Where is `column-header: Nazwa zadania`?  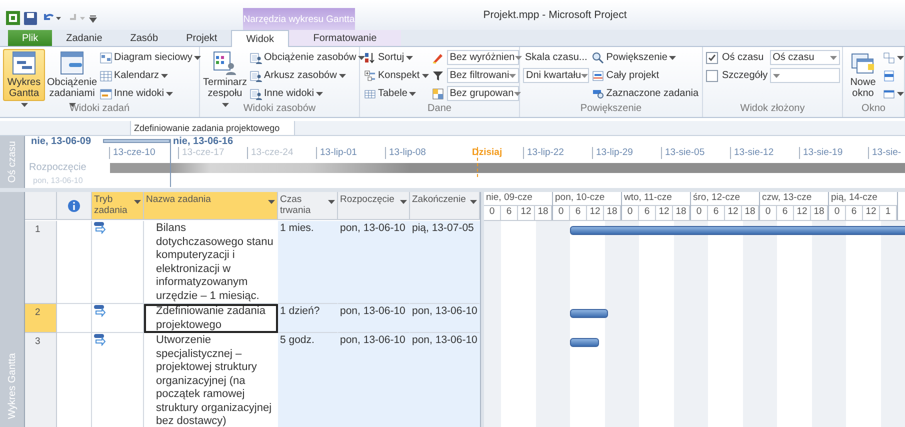 column-header: Nazwa zadania is located at coordinates (211, 206).